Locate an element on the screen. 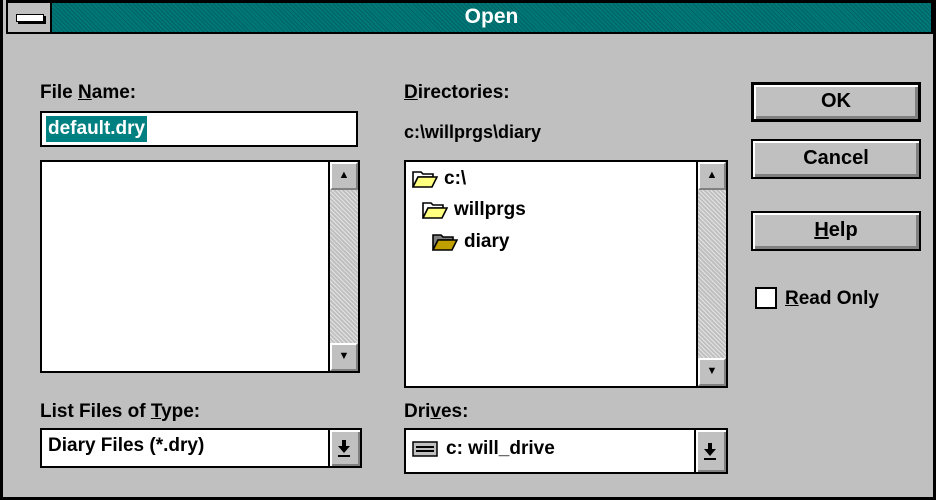 The height and width of the screenshot is (500, 936). file-type-label: List Files of Type: is located at coordinates (120, 411).